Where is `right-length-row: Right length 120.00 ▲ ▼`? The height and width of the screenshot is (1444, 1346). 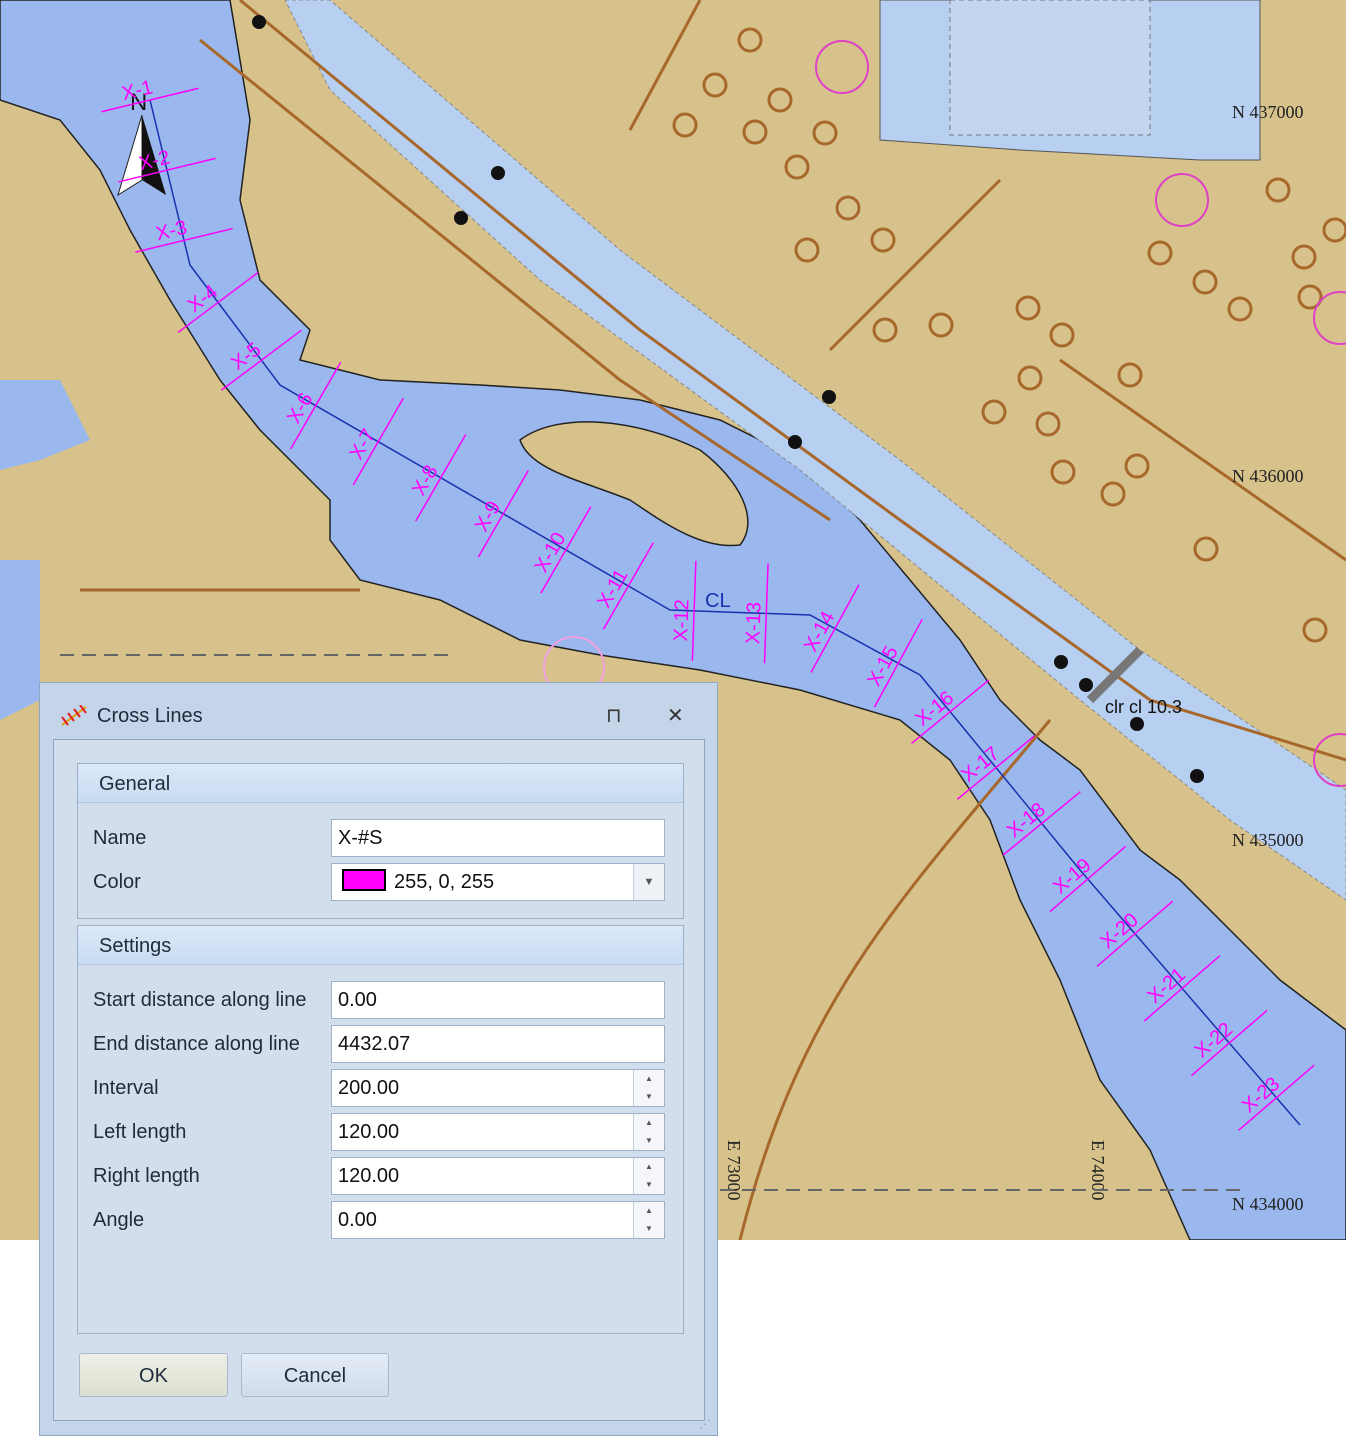
right-length-row: Right length 120.00 ▲ ▼ is located at coordinates (380, 1176).